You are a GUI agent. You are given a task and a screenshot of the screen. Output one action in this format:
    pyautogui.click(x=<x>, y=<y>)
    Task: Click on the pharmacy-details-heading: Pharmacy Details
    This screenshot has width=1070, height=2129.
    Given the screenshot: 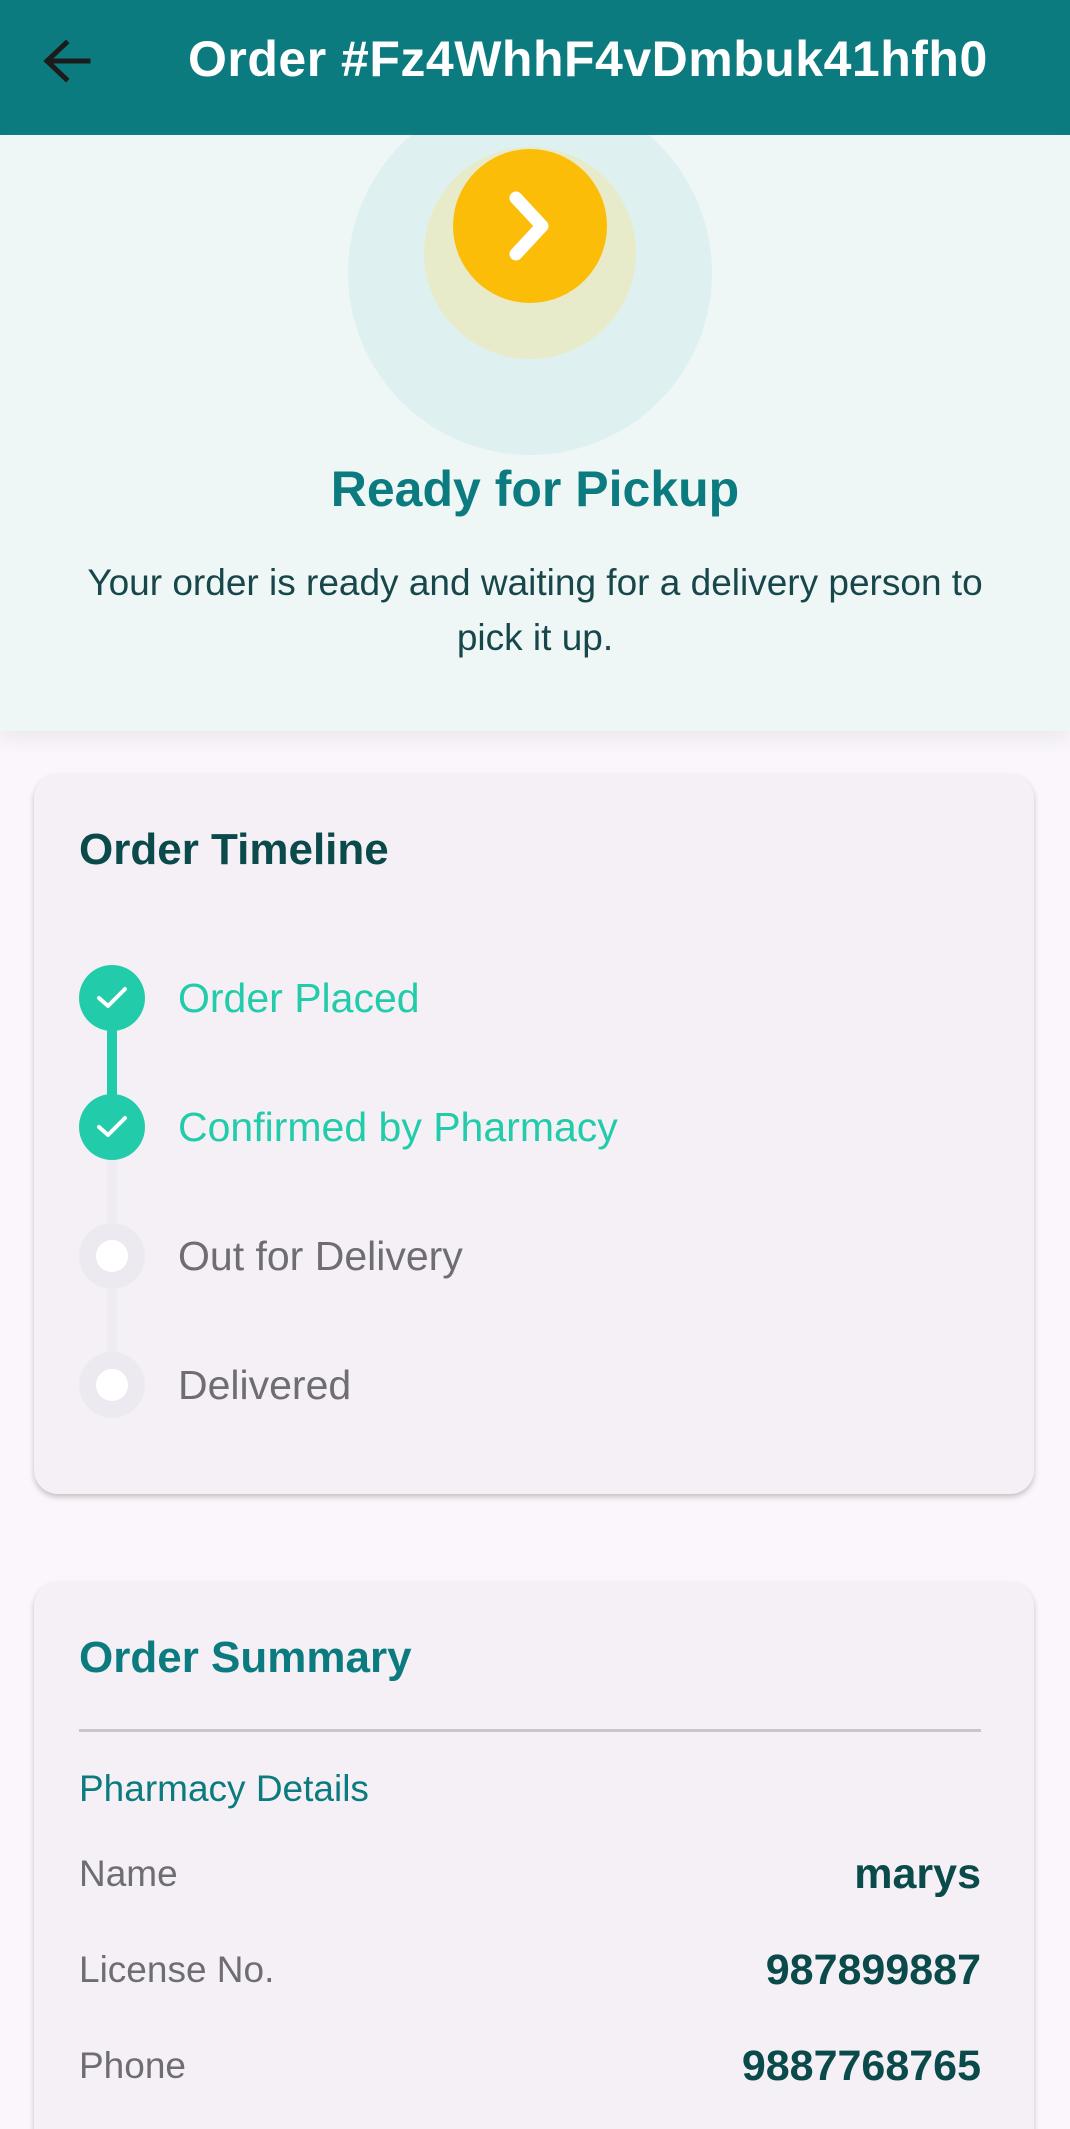 What is the action you would take?
    pyautogui.click(x=224, y=1788)
    